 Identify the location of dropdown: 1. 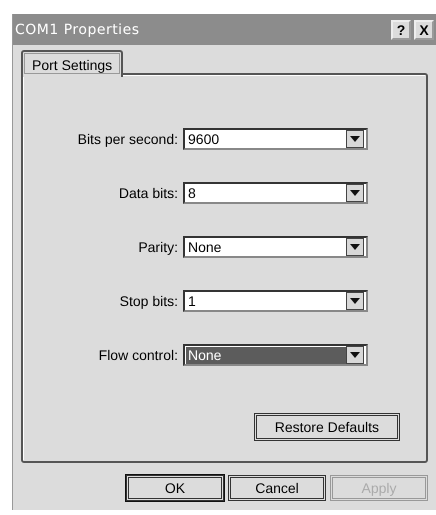
(275, 301).